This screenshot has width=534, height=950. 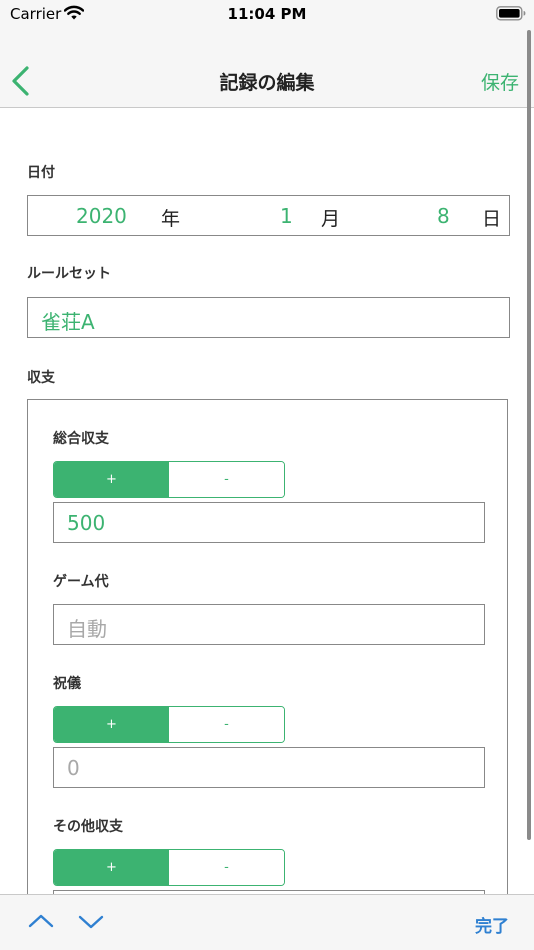 I want to click on tip-label: 祝儀, so click(x=67, y=684).